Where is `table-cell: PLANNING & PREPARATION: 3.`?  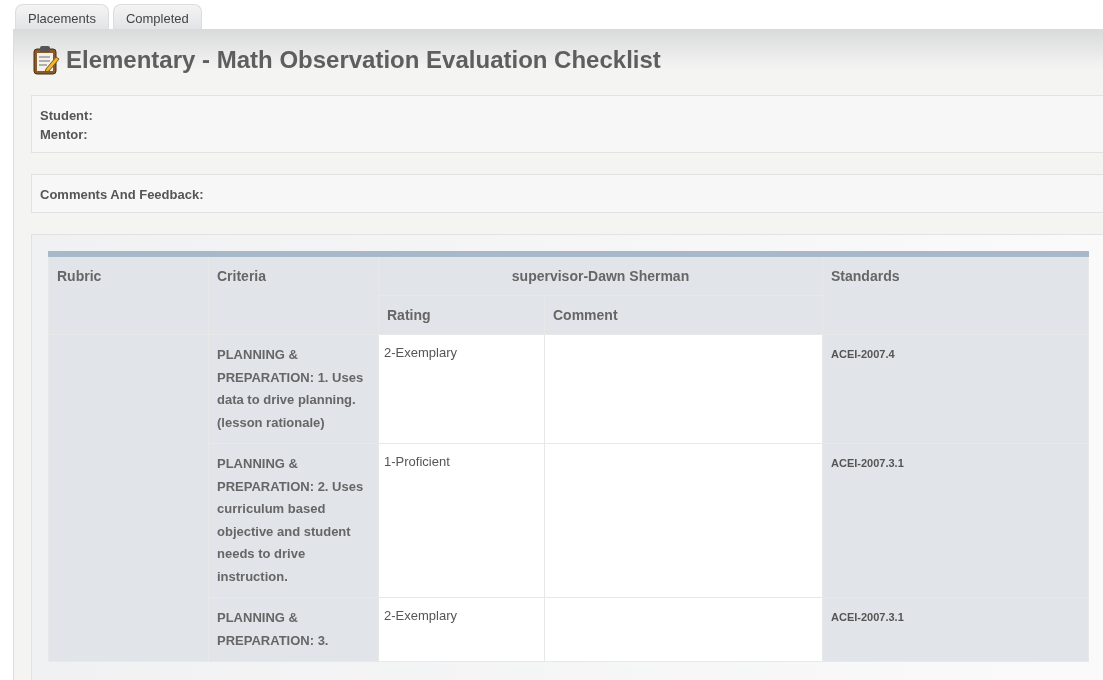
table-cell: PLANNING & PREPARATION: 3. is located at coordinates (293, 629).